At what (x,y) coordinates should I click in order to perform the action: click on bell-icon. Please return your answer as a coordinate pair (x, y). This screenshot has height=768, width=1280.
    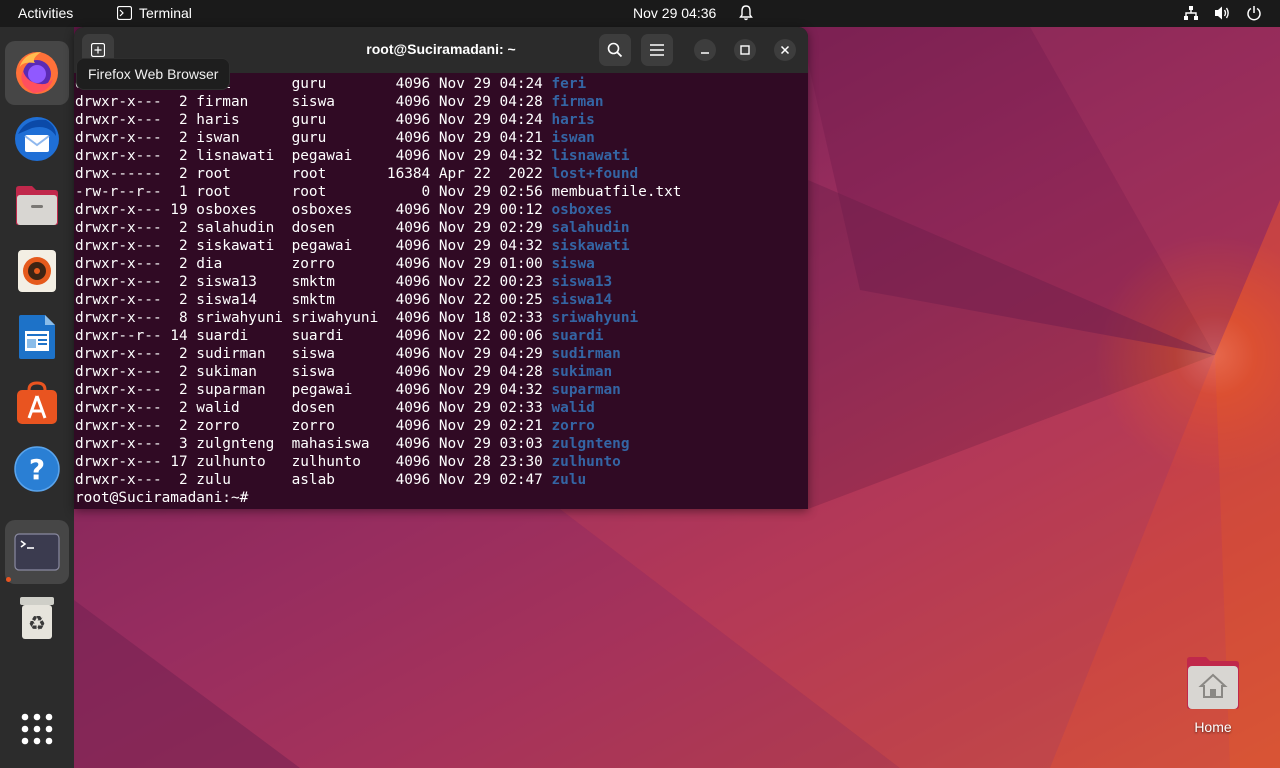
    Looking at the image, I should click on (746, 14).